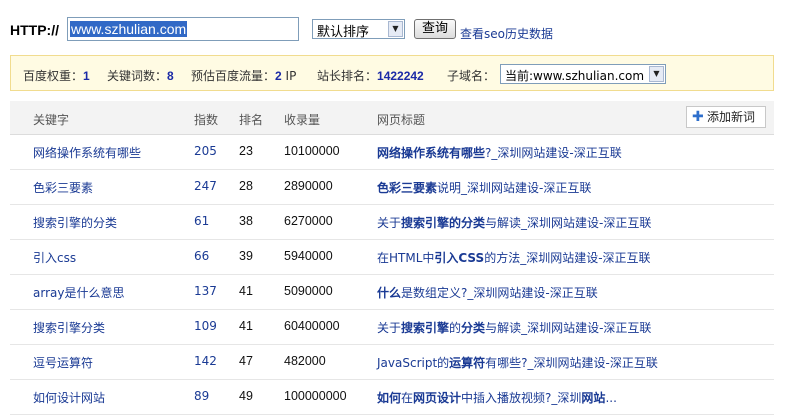 Image resolution: width=789 pixels, height=415 pixels. Describe the element at coordinates (567, 258) in the screenshot. I see `title-segment: 的方法_深圳网站建设-深正互联` at that location.